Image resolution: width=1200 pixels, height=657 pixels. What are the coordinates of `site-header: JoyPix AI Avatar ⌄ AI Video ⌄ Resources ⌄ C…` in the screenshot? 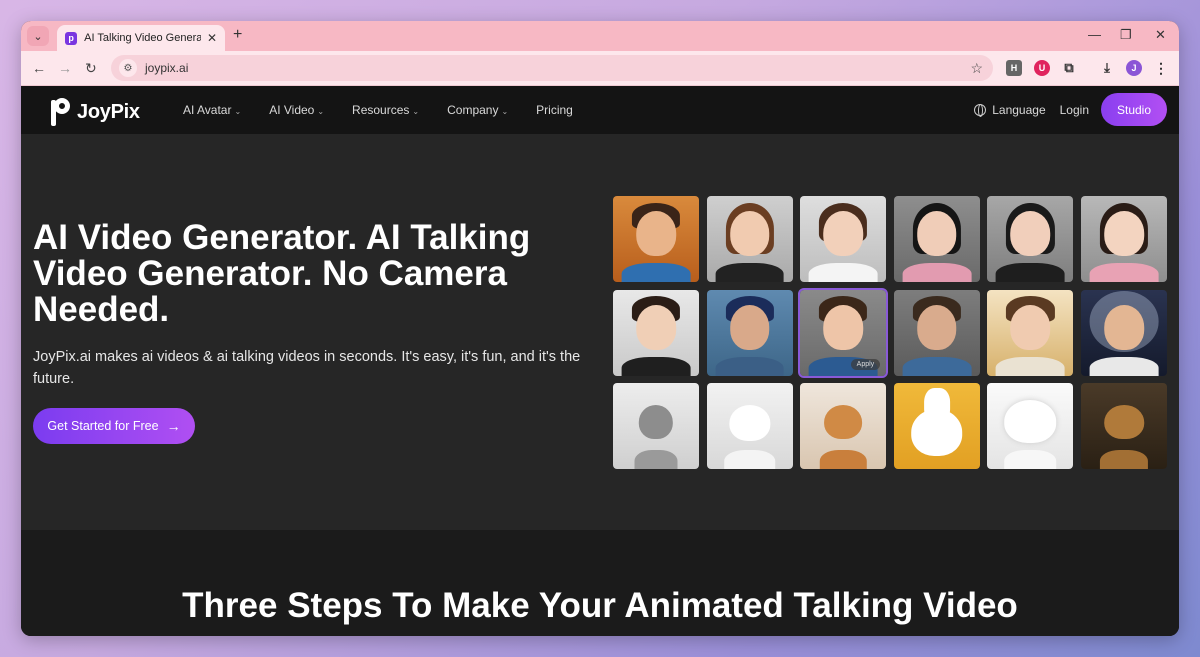 It's located at (600, 110).